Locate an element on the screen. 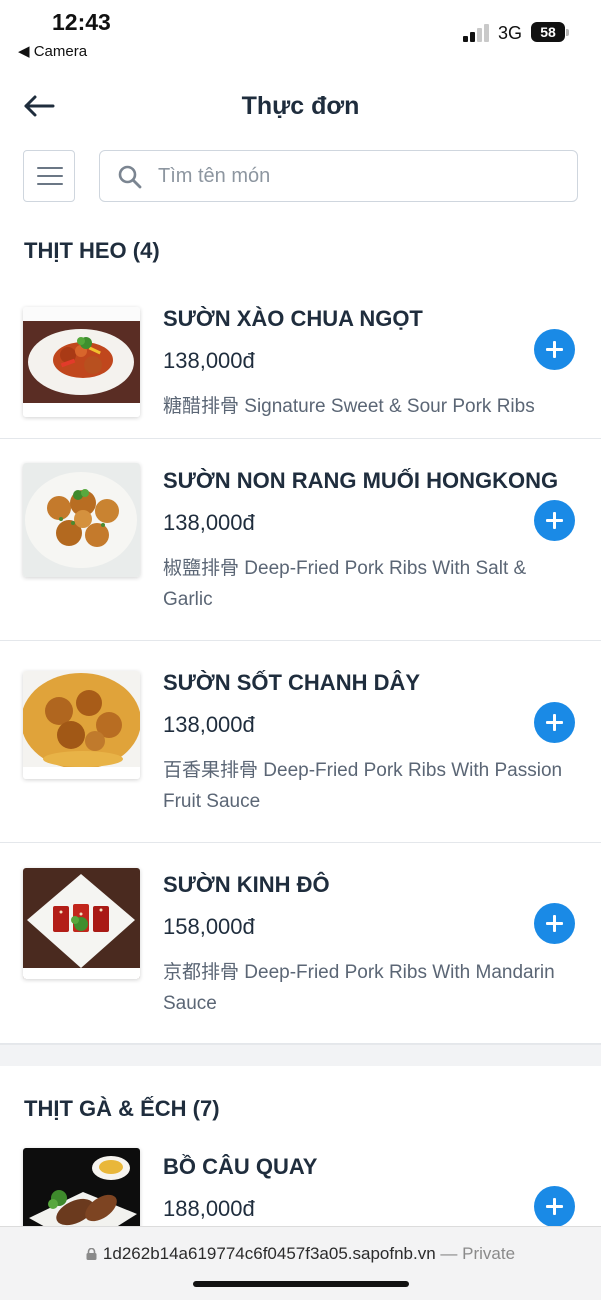 This screenshot has width=601, height=1300. category-menu-button is located at coordinates (49, 176).